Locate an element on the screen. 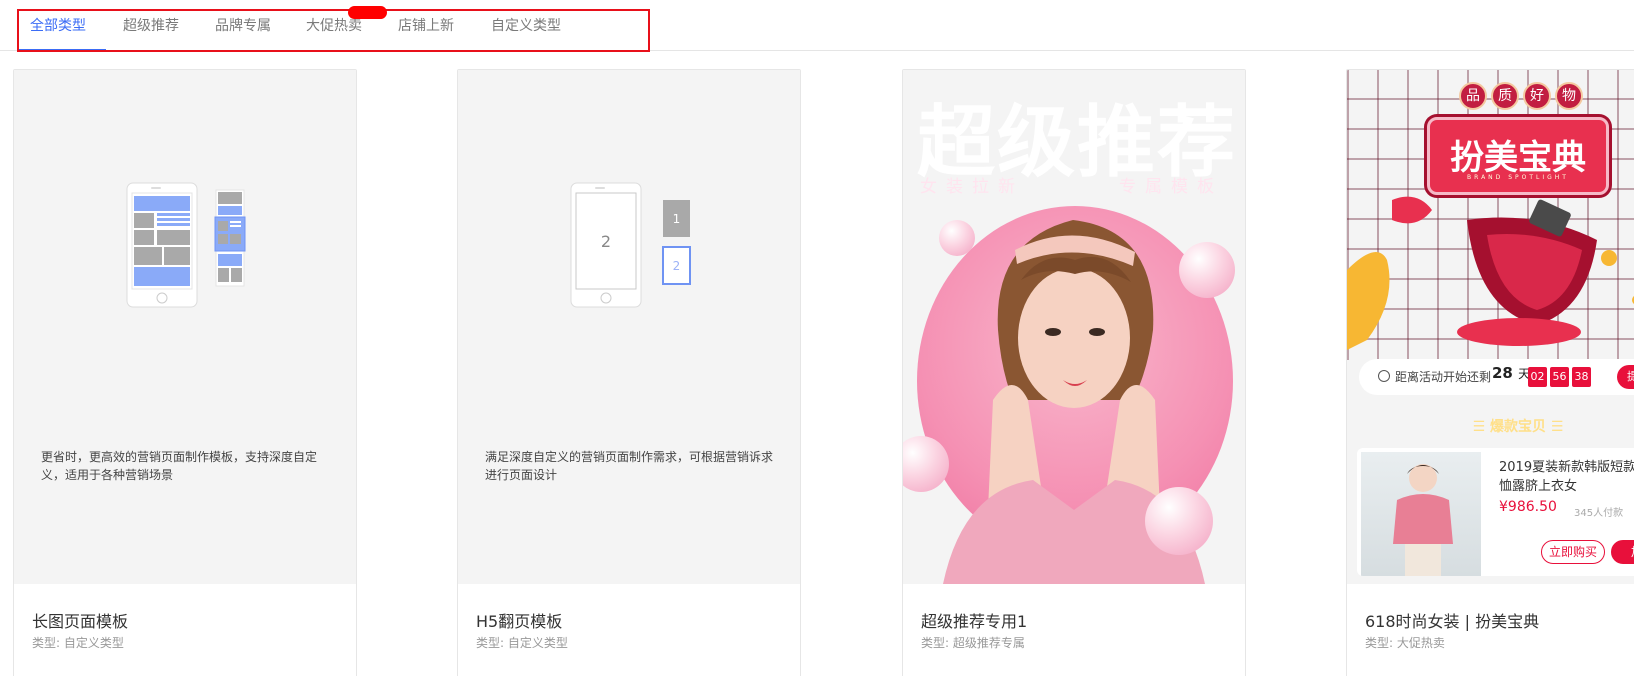 This screenshot has height=676, width=1634. countdown-seconds: 38 is located at coordinates (1581, 377).